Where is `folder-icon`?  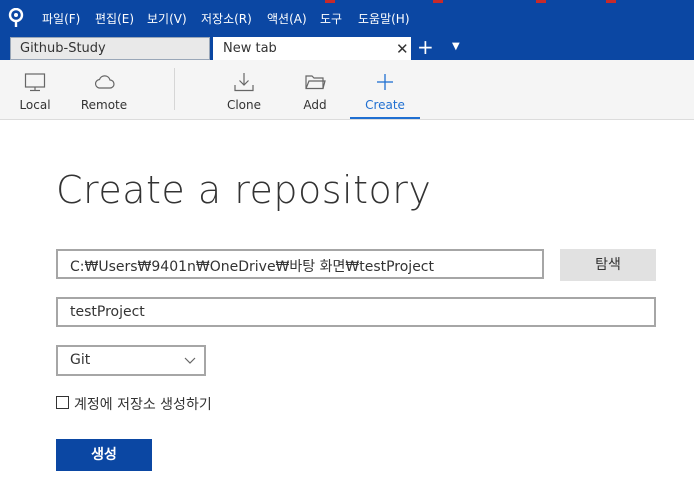 folder-icon is located at coordinates (315, 82).